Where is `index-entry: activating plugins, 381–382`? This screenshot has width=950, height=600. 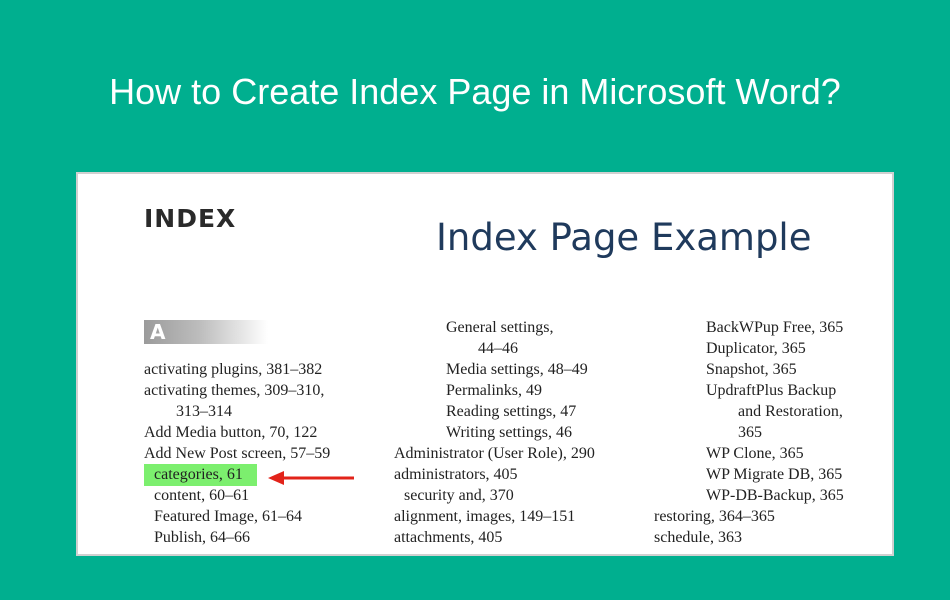 index-entry: activating plugins, 381–382 is located at coordinates (233, 369).